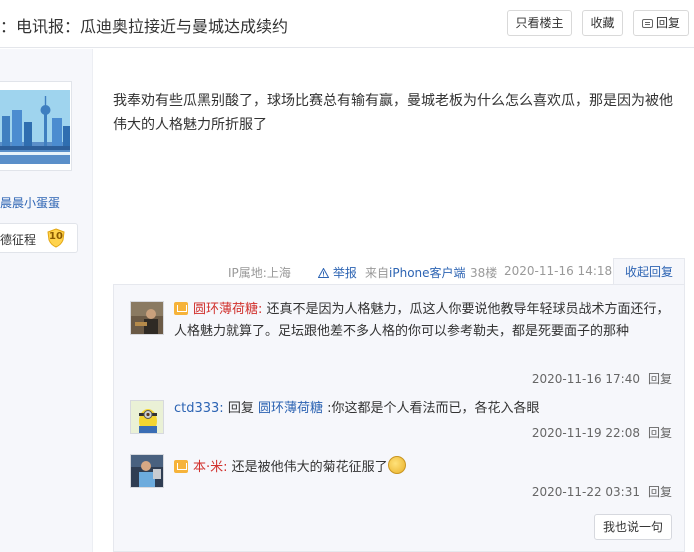  What do you see at coordinates (539, 23) in the screenshot?
I see `only-owner-button: 只看楼主` at bounding box center [539, 23].